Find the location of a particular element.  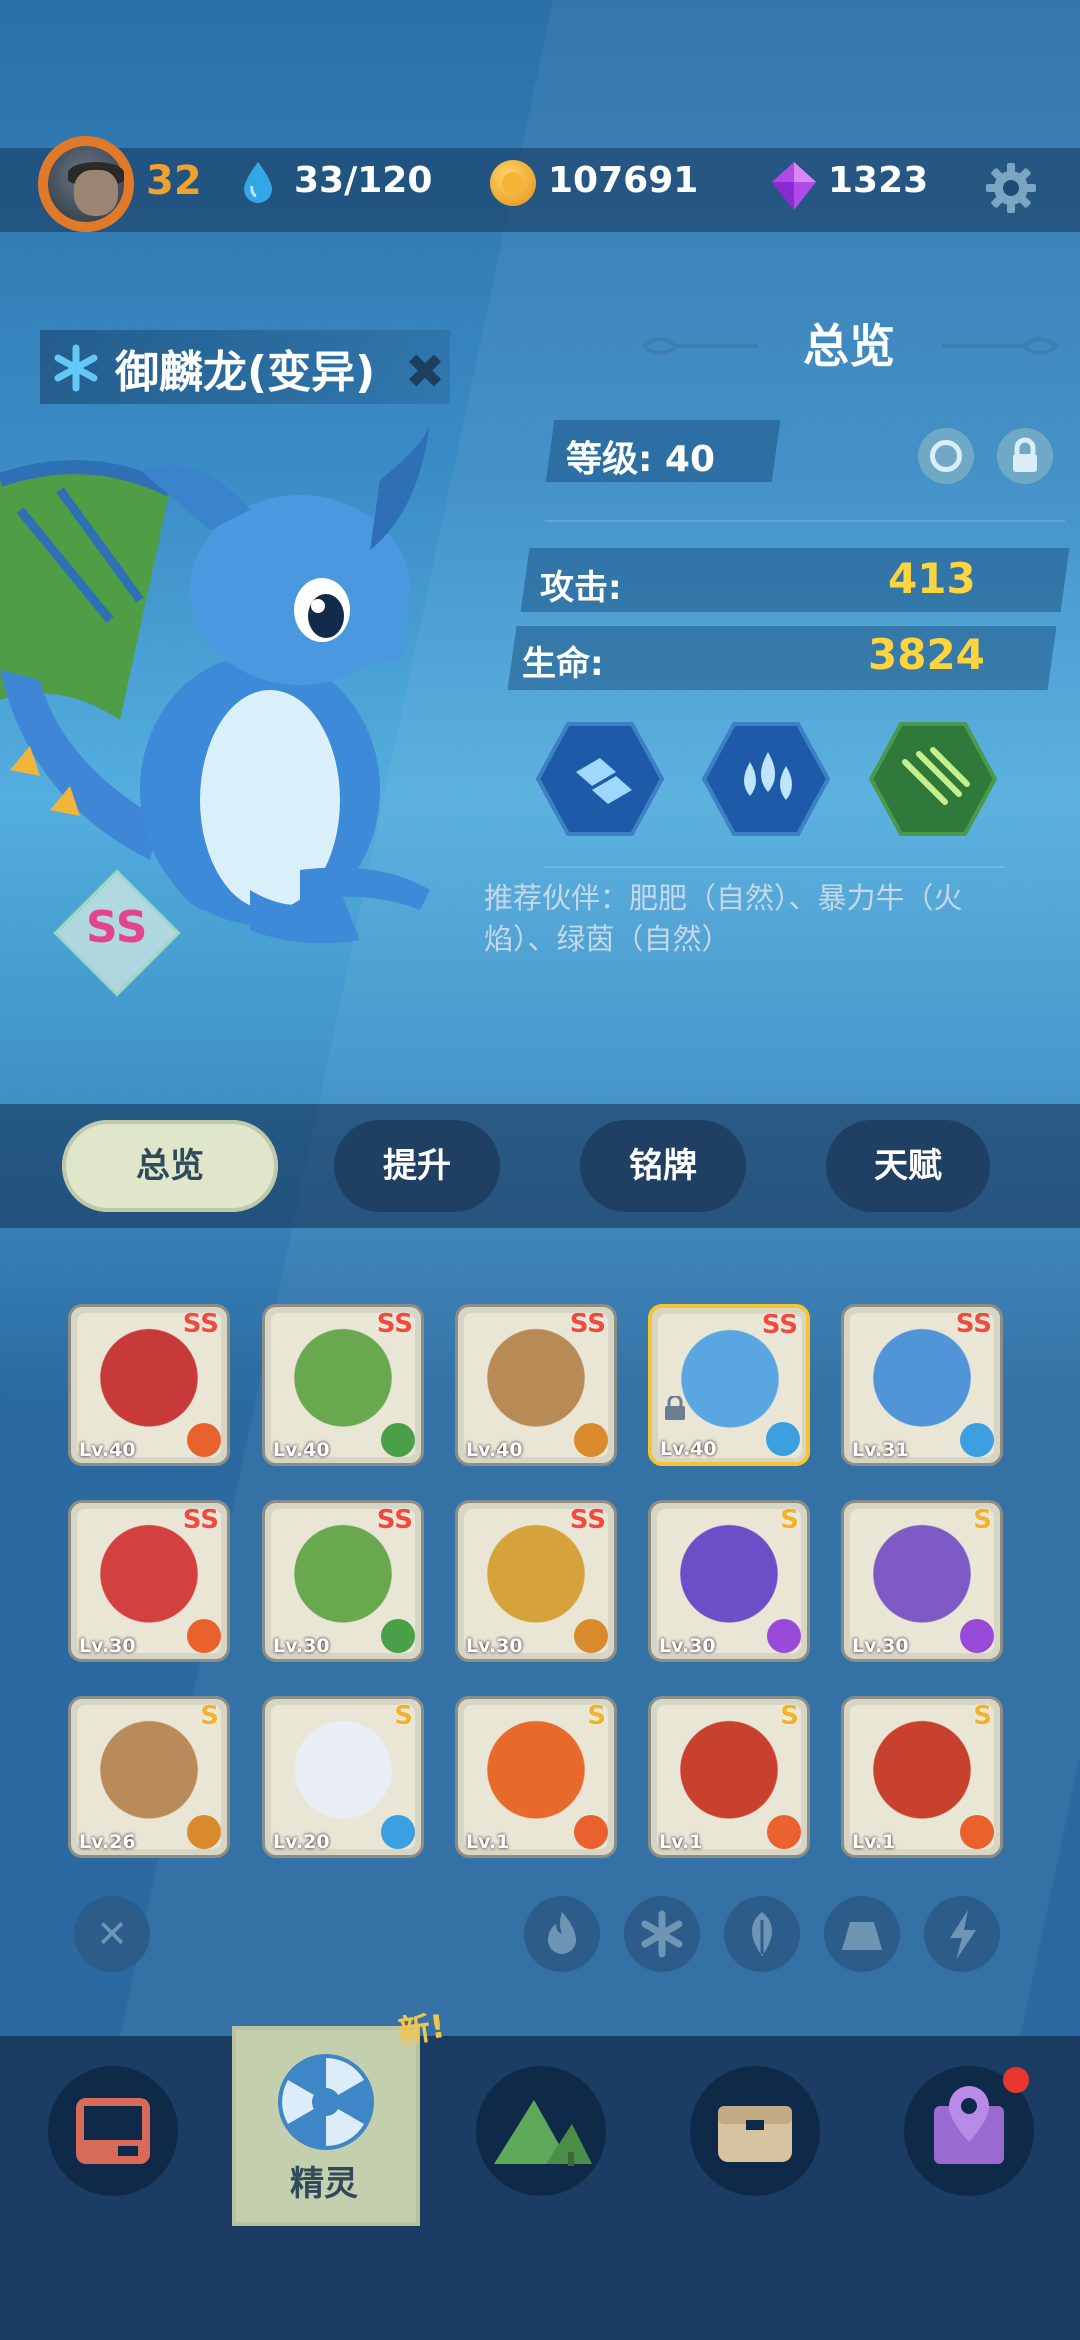

pet-level: 等级: 40 is located at coordinates (641, 459).